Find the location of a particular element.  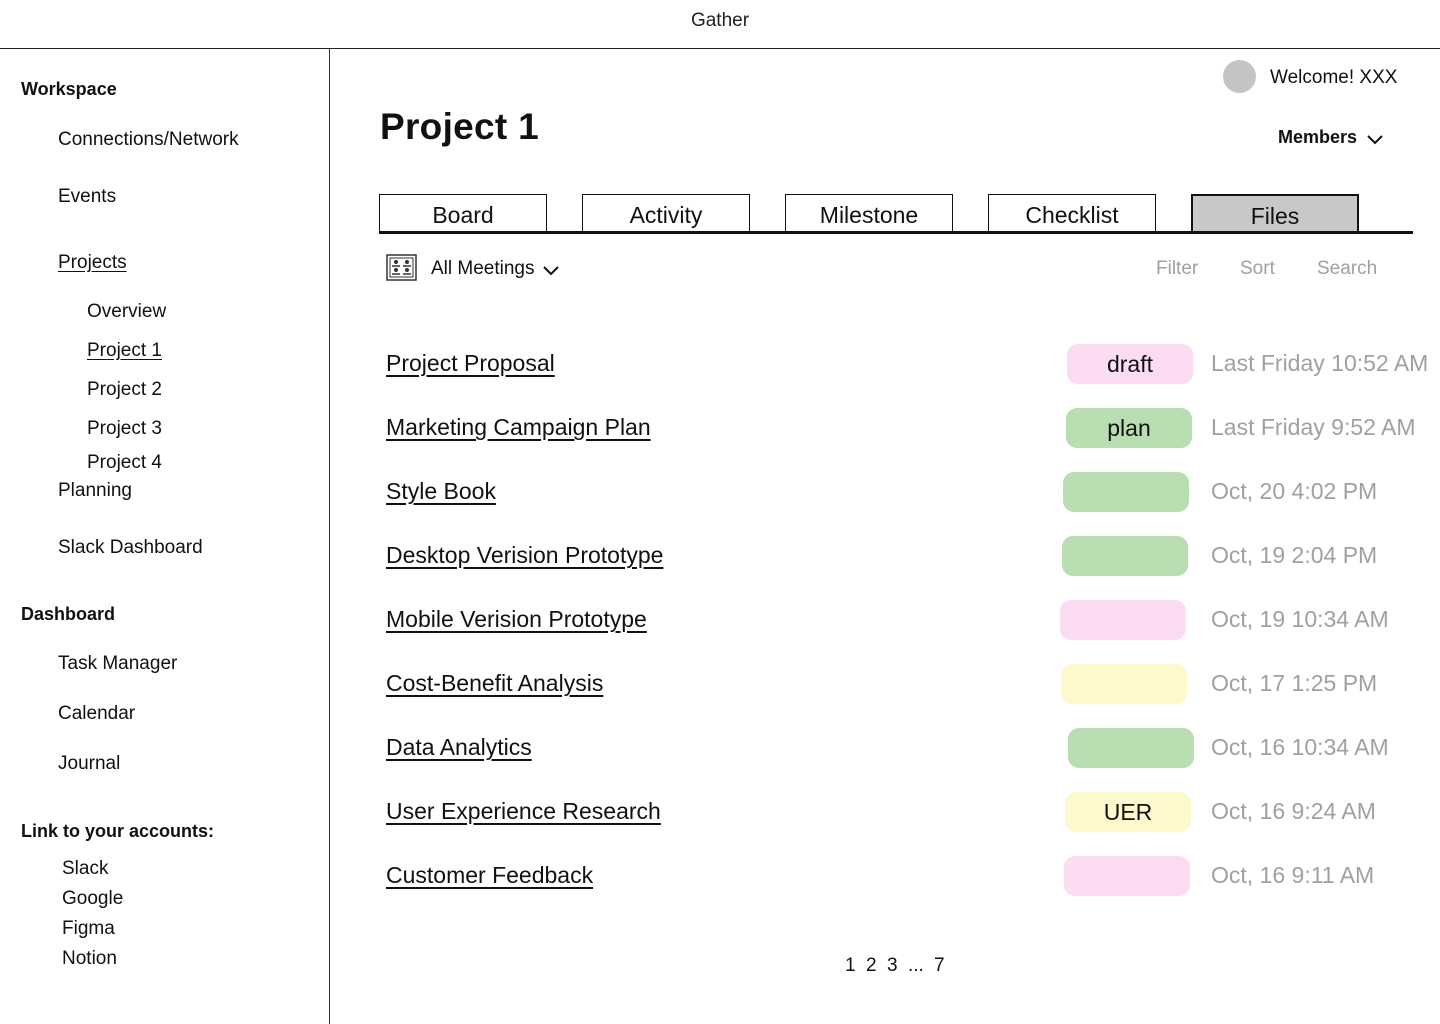

status-badge: UER is located at coordinates (1128, 812).